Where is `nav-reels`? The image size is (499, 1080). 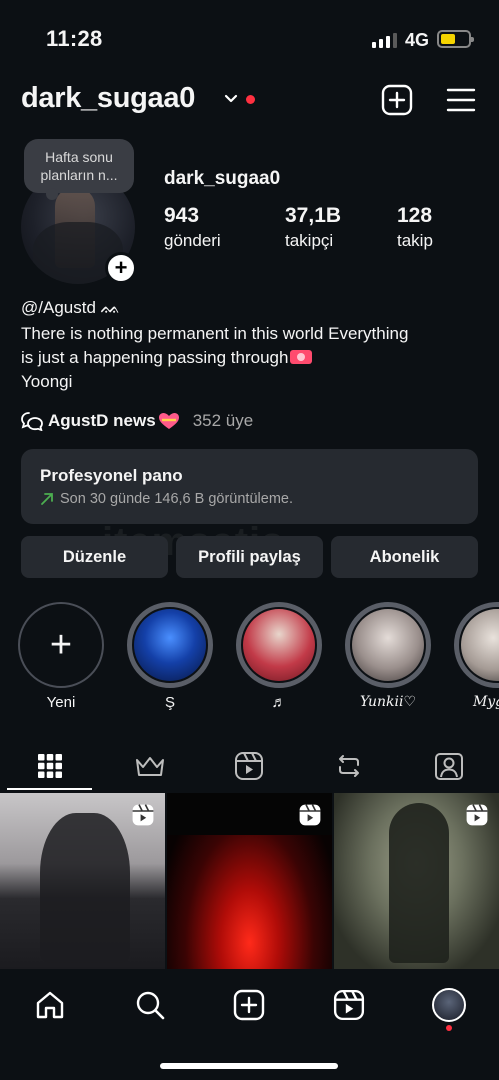 nav-reels is located at coordinates (349, 1005).